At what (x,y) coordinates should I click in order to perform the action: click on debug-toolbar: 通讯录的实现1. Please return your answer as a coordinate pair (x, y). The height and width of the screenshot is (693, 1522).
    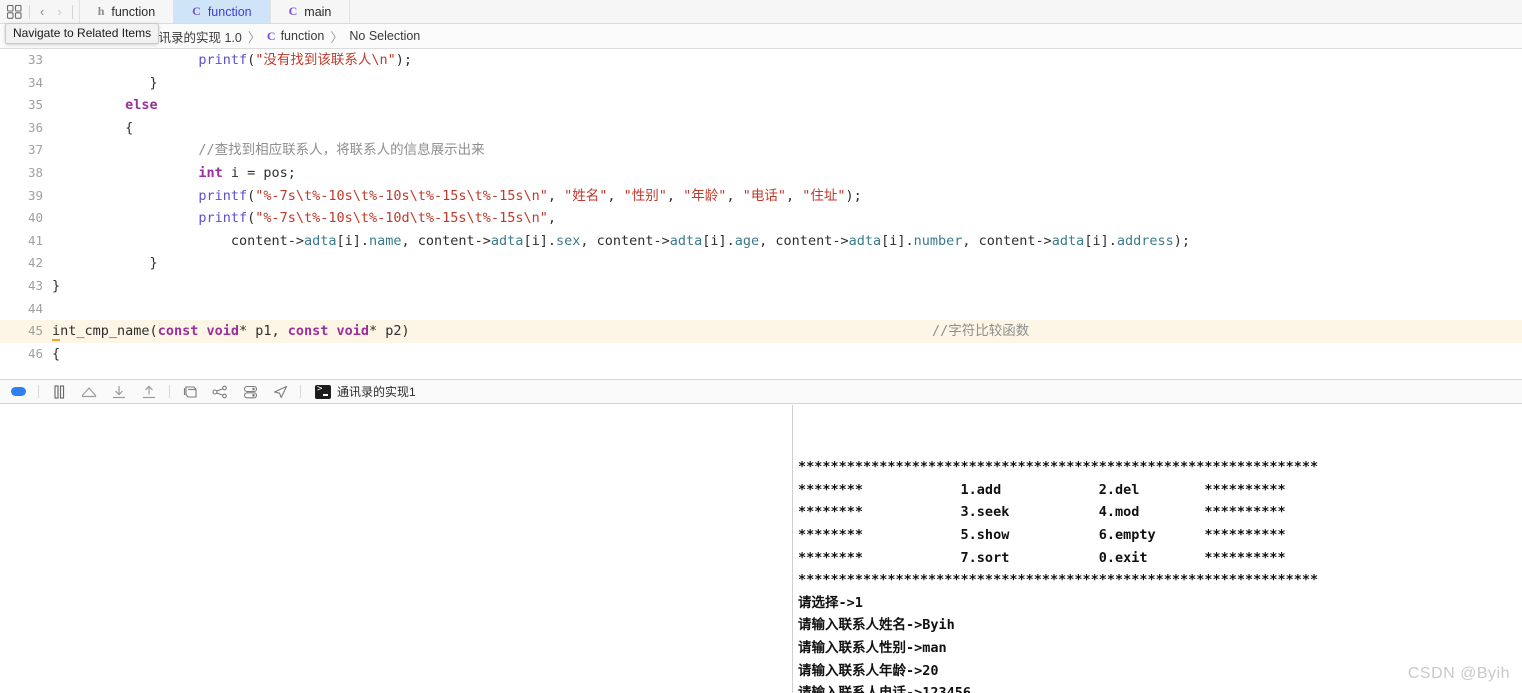
    Looking at the image, I should click on (761, 391).